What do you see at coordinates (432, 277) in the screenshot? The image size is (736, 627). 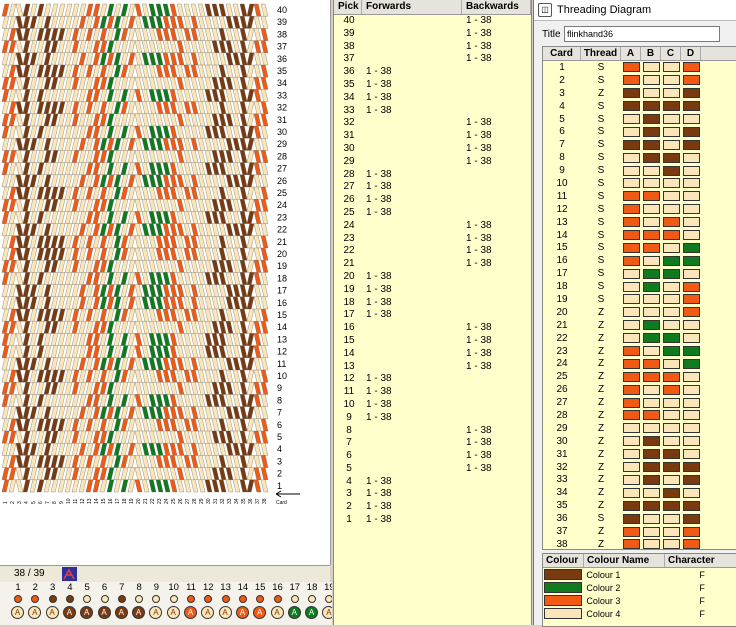 I see `pick-row: 20 1 - 38` at bounding box center [432, 277].